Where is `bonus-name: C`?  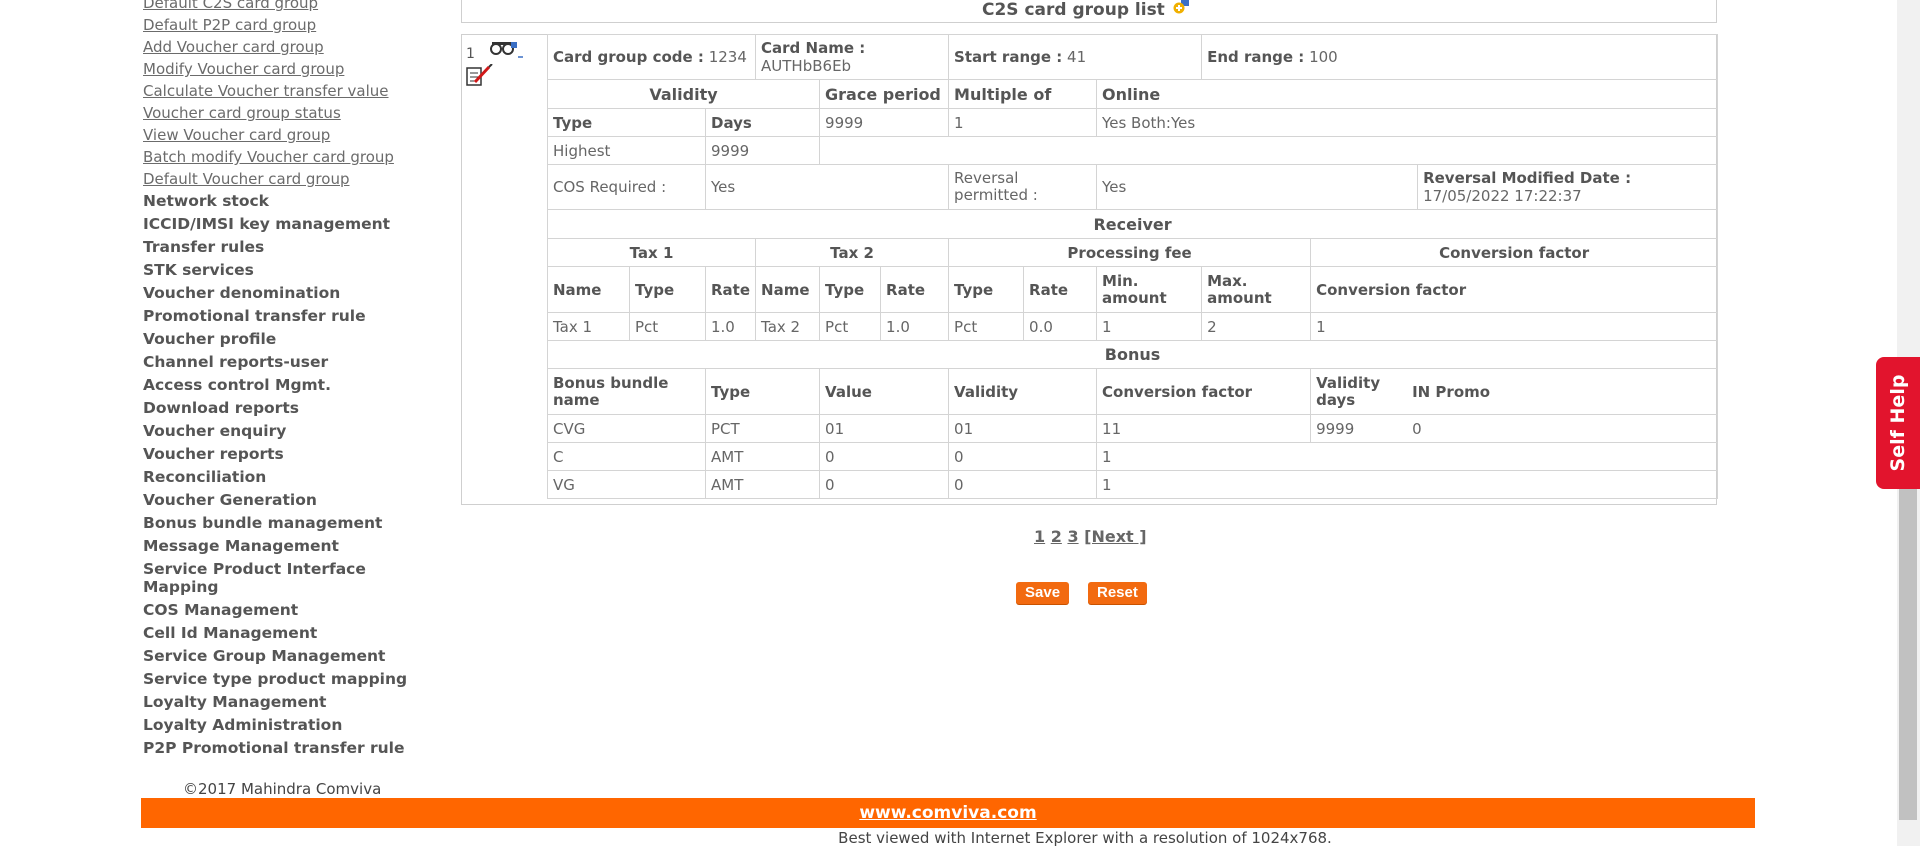 bonus-name: C is located at coordinates (626, 456).